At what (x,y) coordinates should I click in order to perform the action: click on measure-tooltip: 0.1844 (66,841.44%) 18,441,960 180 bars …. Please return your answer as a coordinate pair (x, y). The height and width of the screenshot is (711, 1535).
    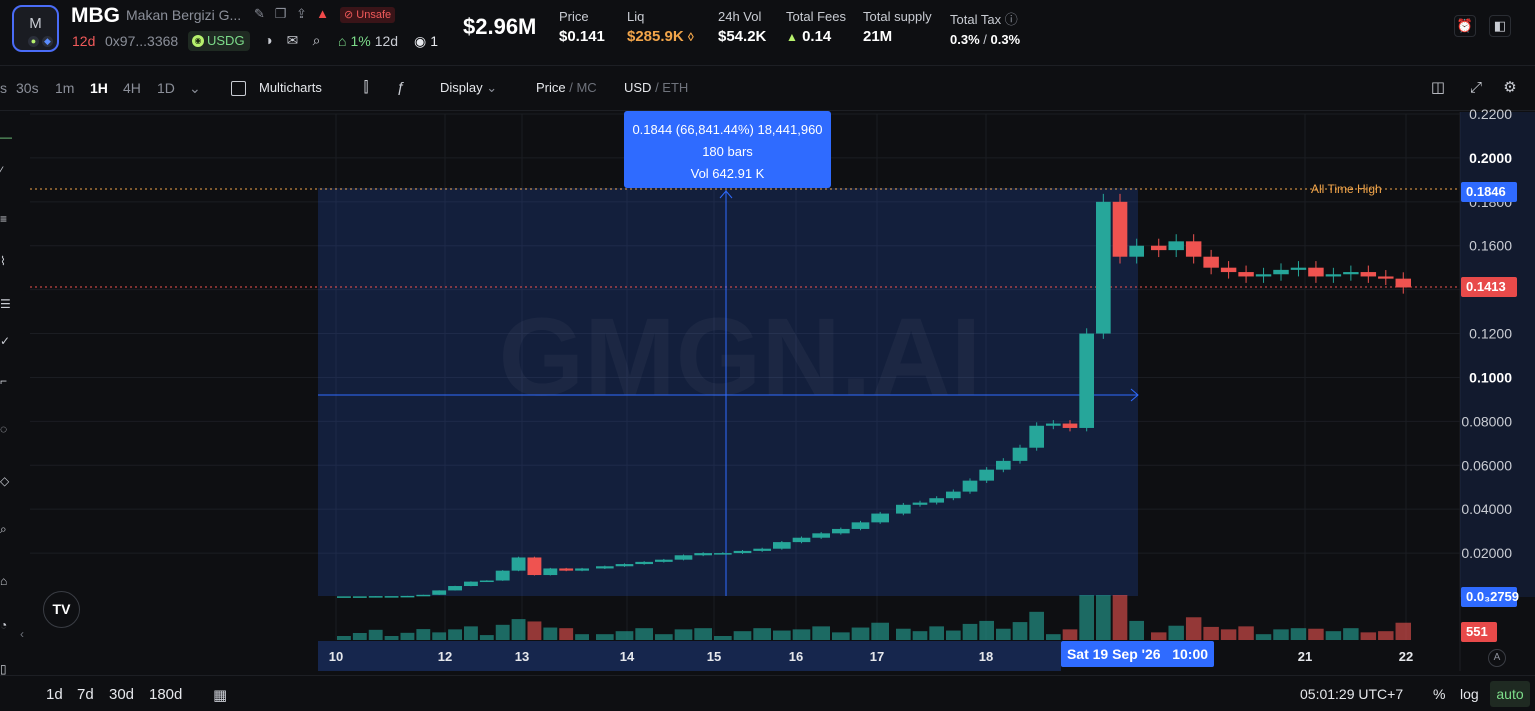
    Looking at the image, I should click on (727, 149).